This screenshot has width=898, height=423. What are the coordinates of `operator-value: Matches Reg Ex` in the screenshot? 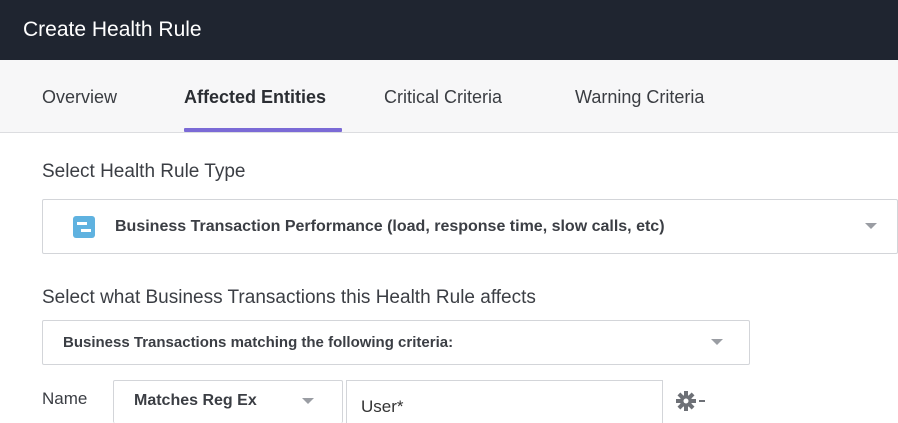 It's located at (195, 400).